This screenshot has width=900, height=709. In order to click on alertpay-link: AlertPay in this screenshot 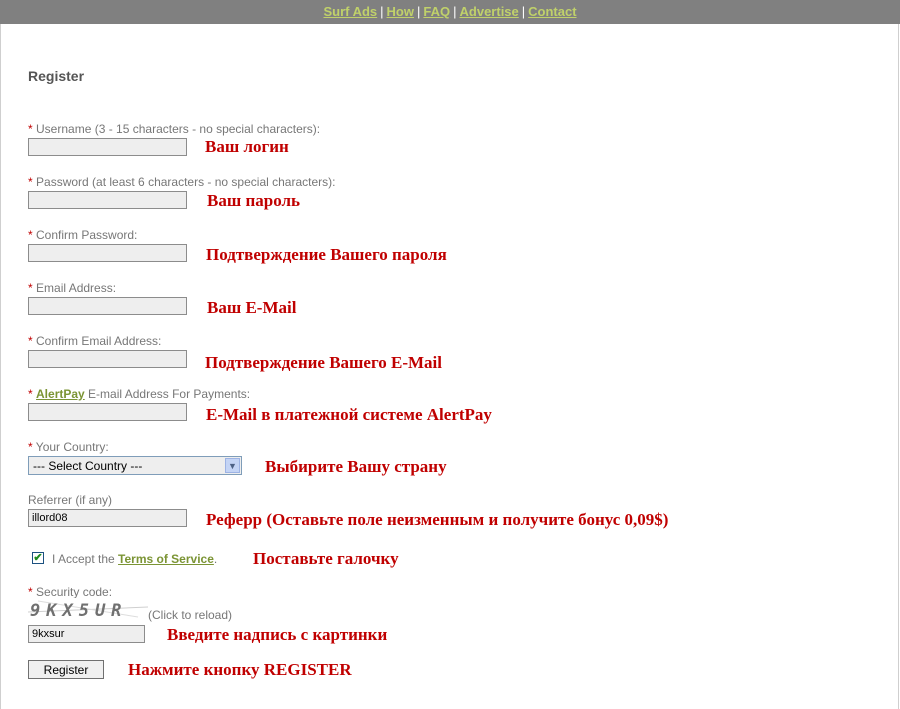, I will do `click(60, 394)`.